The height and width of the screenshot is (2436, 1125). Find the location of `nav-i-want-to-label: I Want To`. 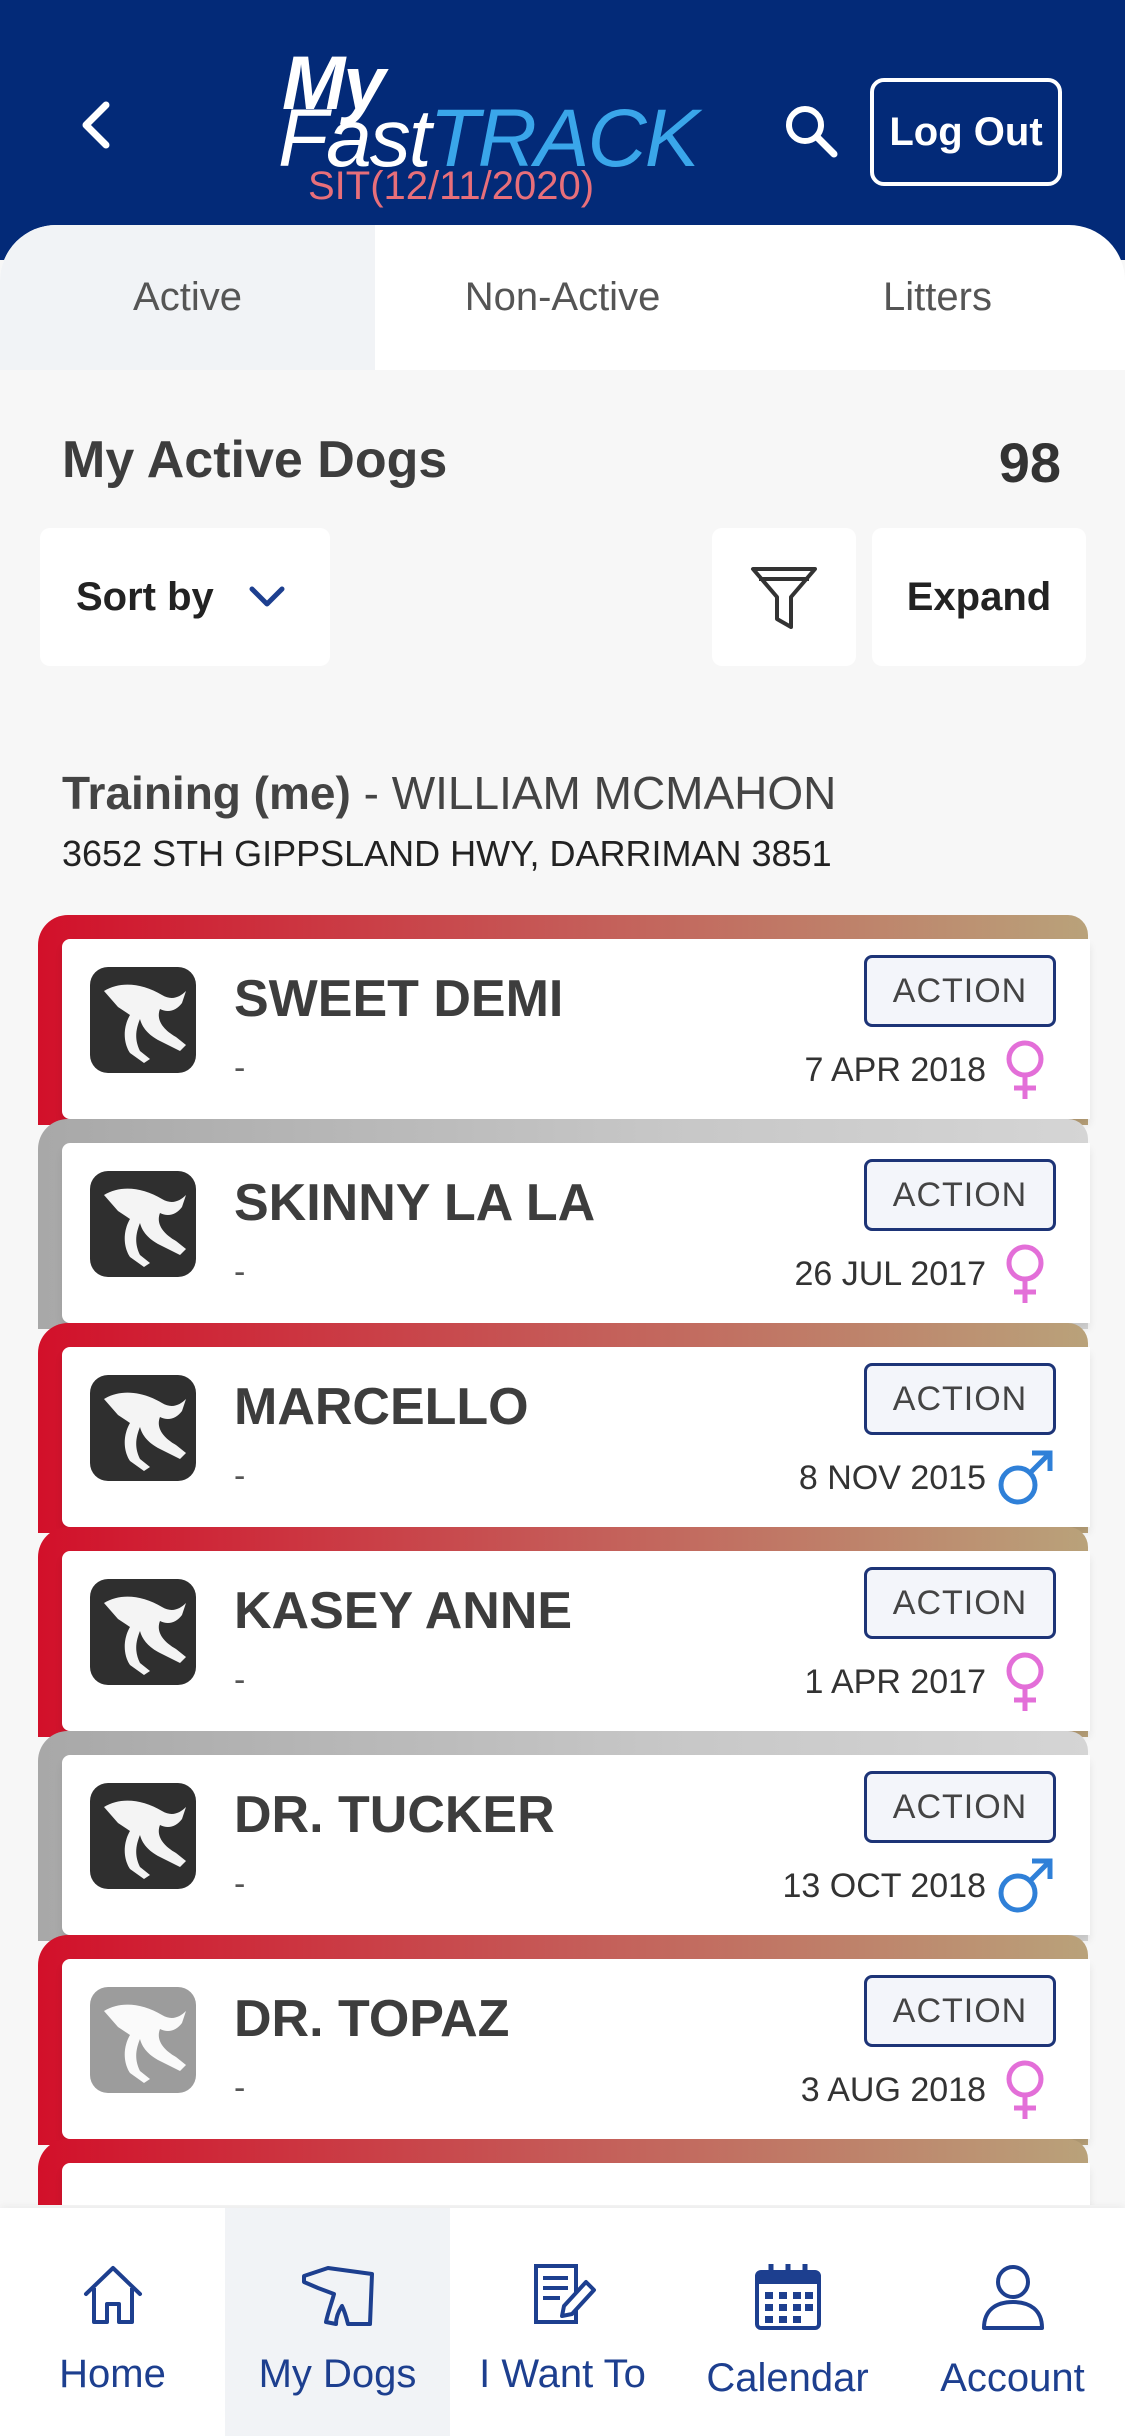

nav-i-want-to-label: I Want To is located at coordinates (562, 2374).